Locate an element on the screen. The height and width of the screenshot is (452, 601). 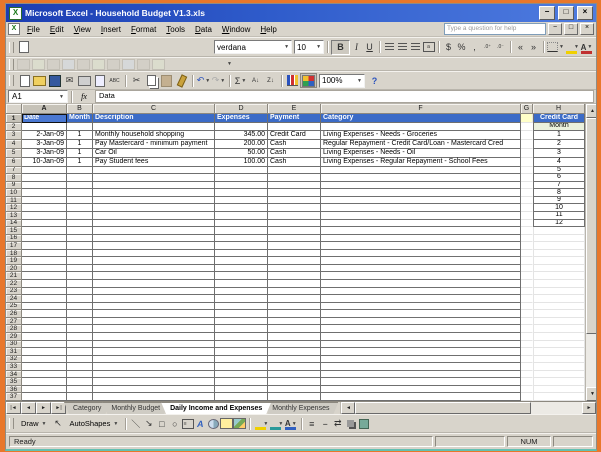
cell-A11 is located at coordinates (44, 200).